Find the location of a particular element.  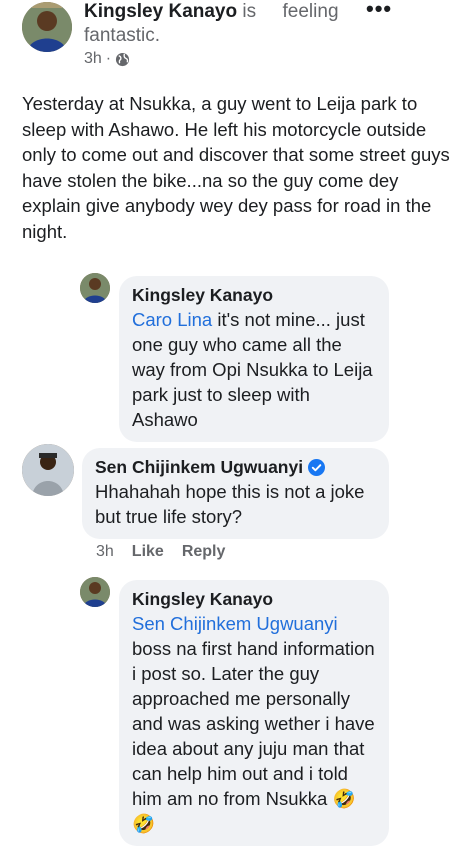

mention-link: Sen Chijinkem Ugwuanyi is located at coordinates (235, 623).